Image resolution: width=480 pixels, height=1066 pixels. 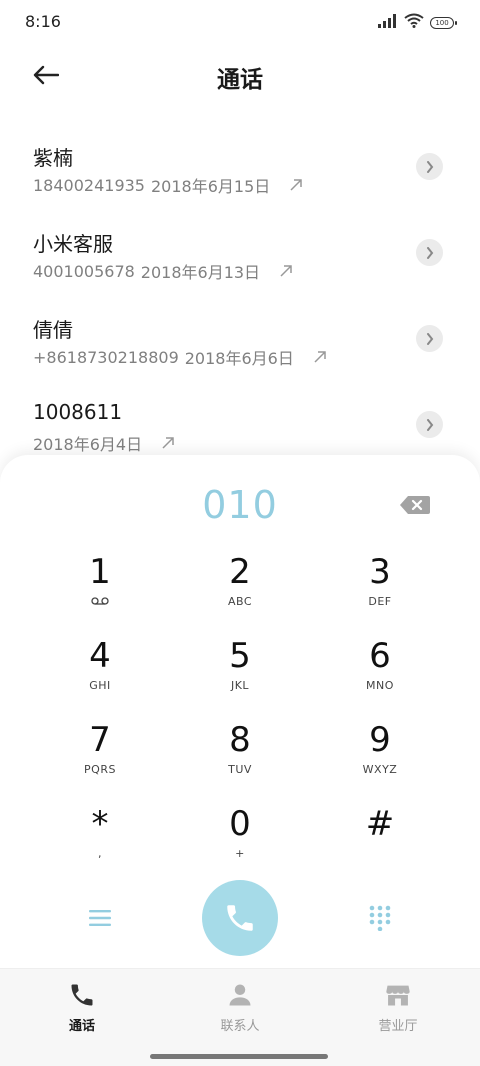 I want to click on key-digit: 0, so click(x=240, y=824).